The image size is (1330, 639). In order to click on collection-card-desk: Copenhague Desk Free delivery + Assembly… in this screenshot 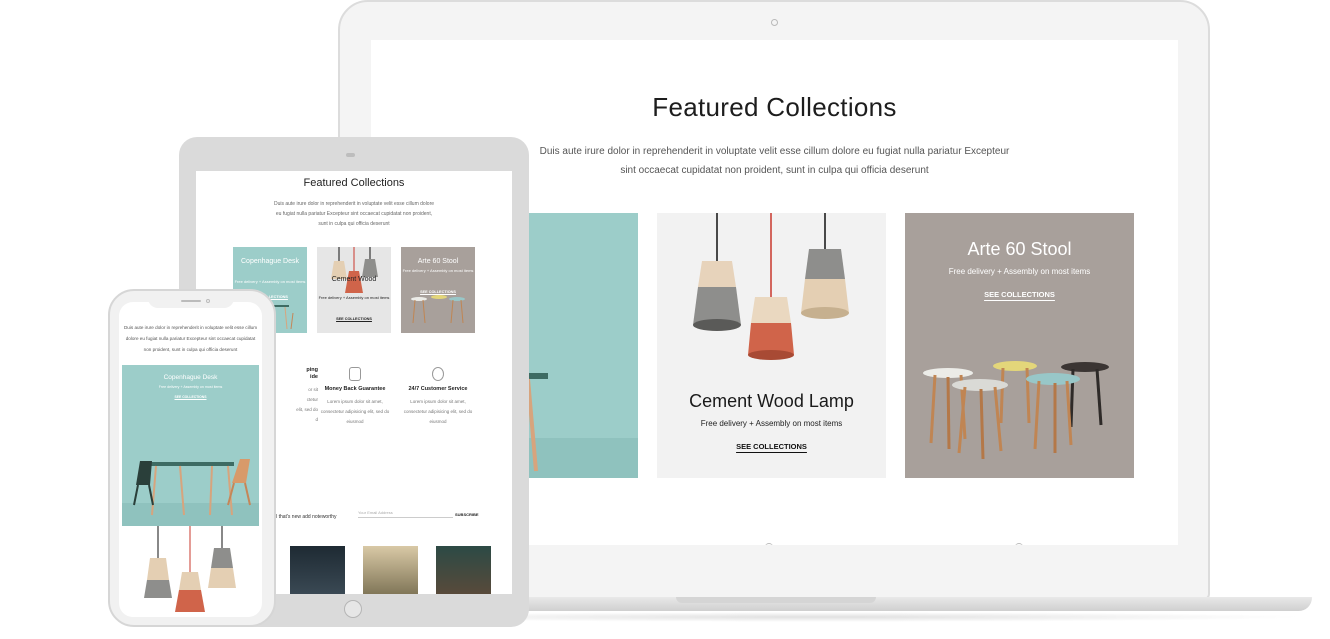, I will do `click(190, 445)`.